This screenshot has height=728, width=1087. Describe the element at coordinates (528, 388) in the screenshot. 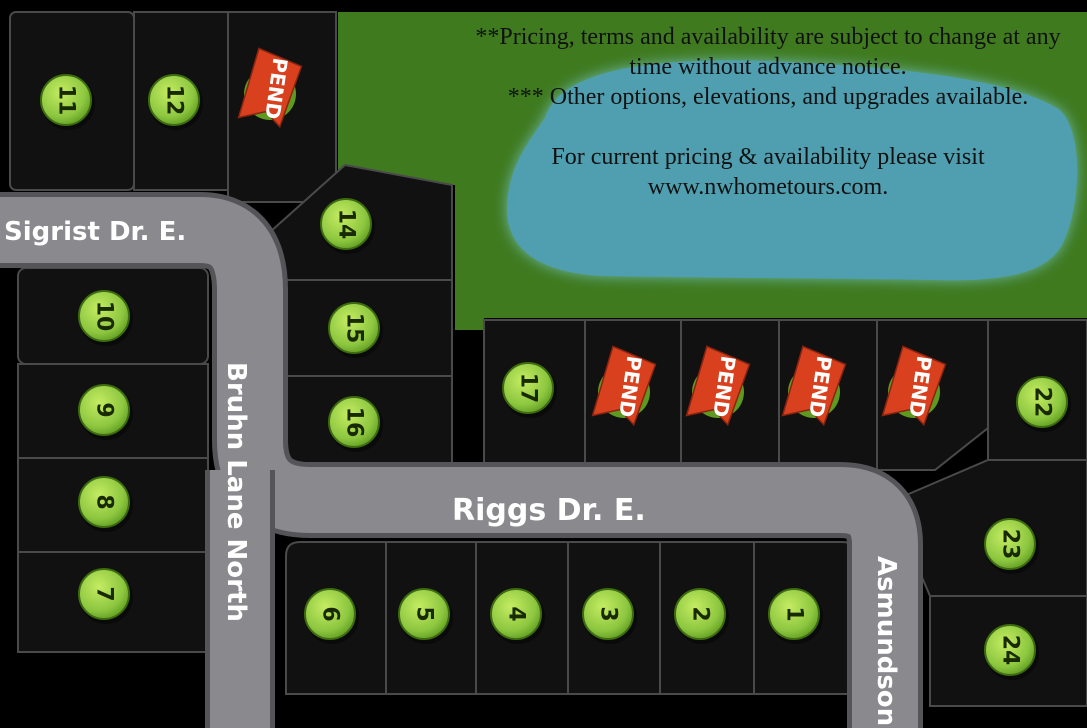

I see `lot-number: 17` at that location.